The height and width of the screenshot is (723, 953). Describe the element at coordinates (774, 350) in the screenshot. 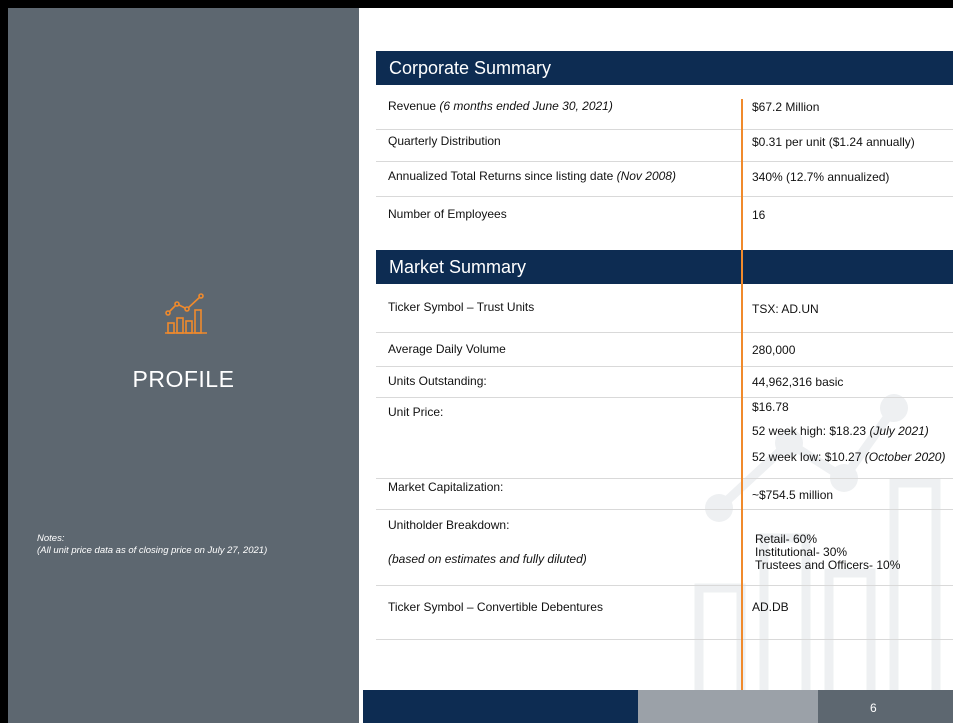

I see `row-value: 280,000` at that location.